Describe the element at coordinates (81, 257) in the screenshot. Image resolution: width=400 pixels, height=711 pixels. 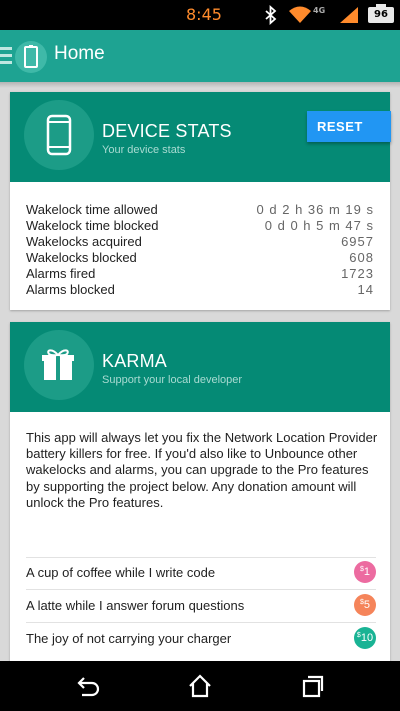
I see `stat-label: Wakelocks blocked` at that location.